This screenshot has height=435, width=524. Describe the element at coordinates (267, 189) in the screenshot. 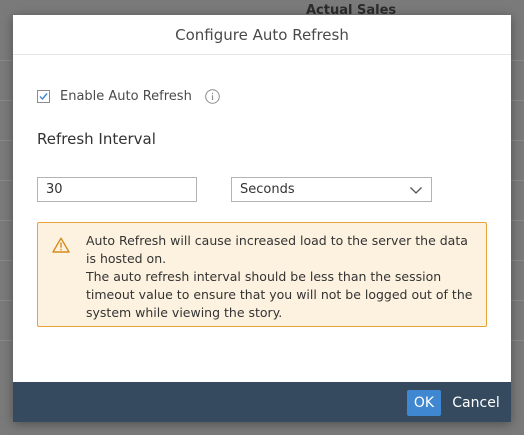

I see `interval-unit-value: Seconds` at that location.